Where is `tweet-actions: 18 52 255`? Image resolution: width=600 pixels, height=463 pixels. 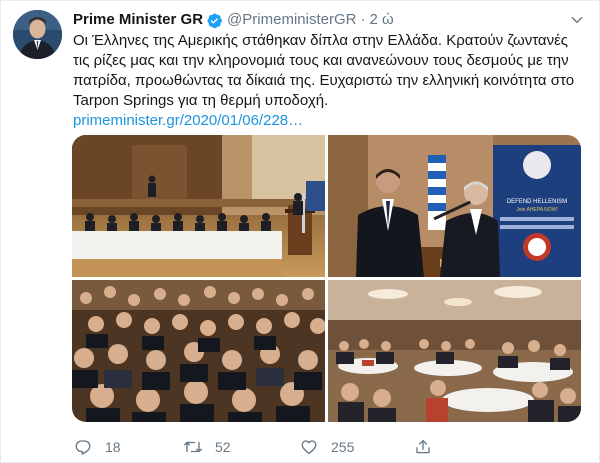
tweet-actions: 18 52 255 is located at coordinates (288, 447).